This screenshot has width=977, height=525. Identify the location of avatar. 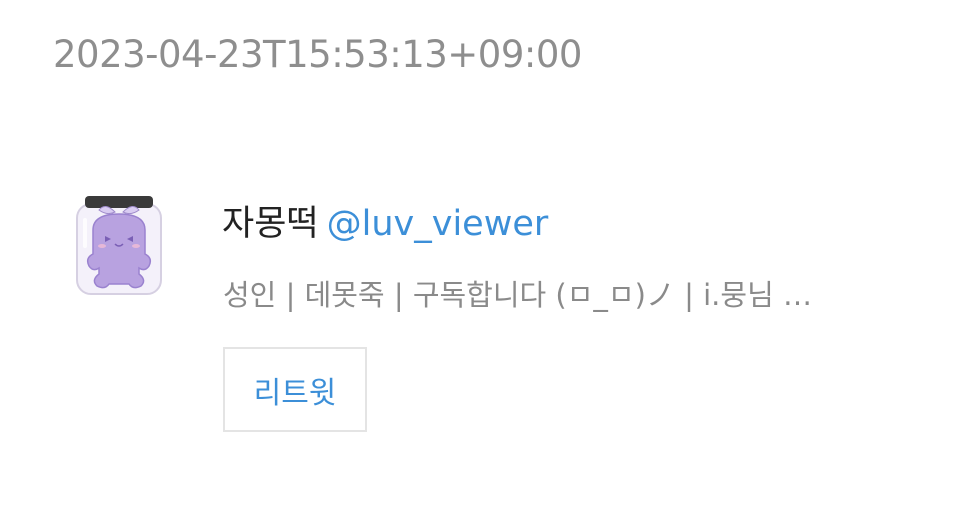
(119, 245).